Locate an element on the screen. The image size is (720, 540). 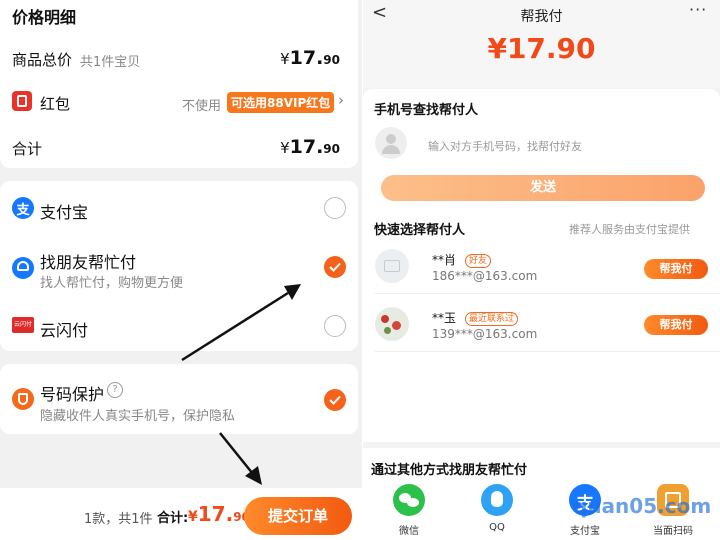
send-button: 发送 is located at coordinates (543, 188).